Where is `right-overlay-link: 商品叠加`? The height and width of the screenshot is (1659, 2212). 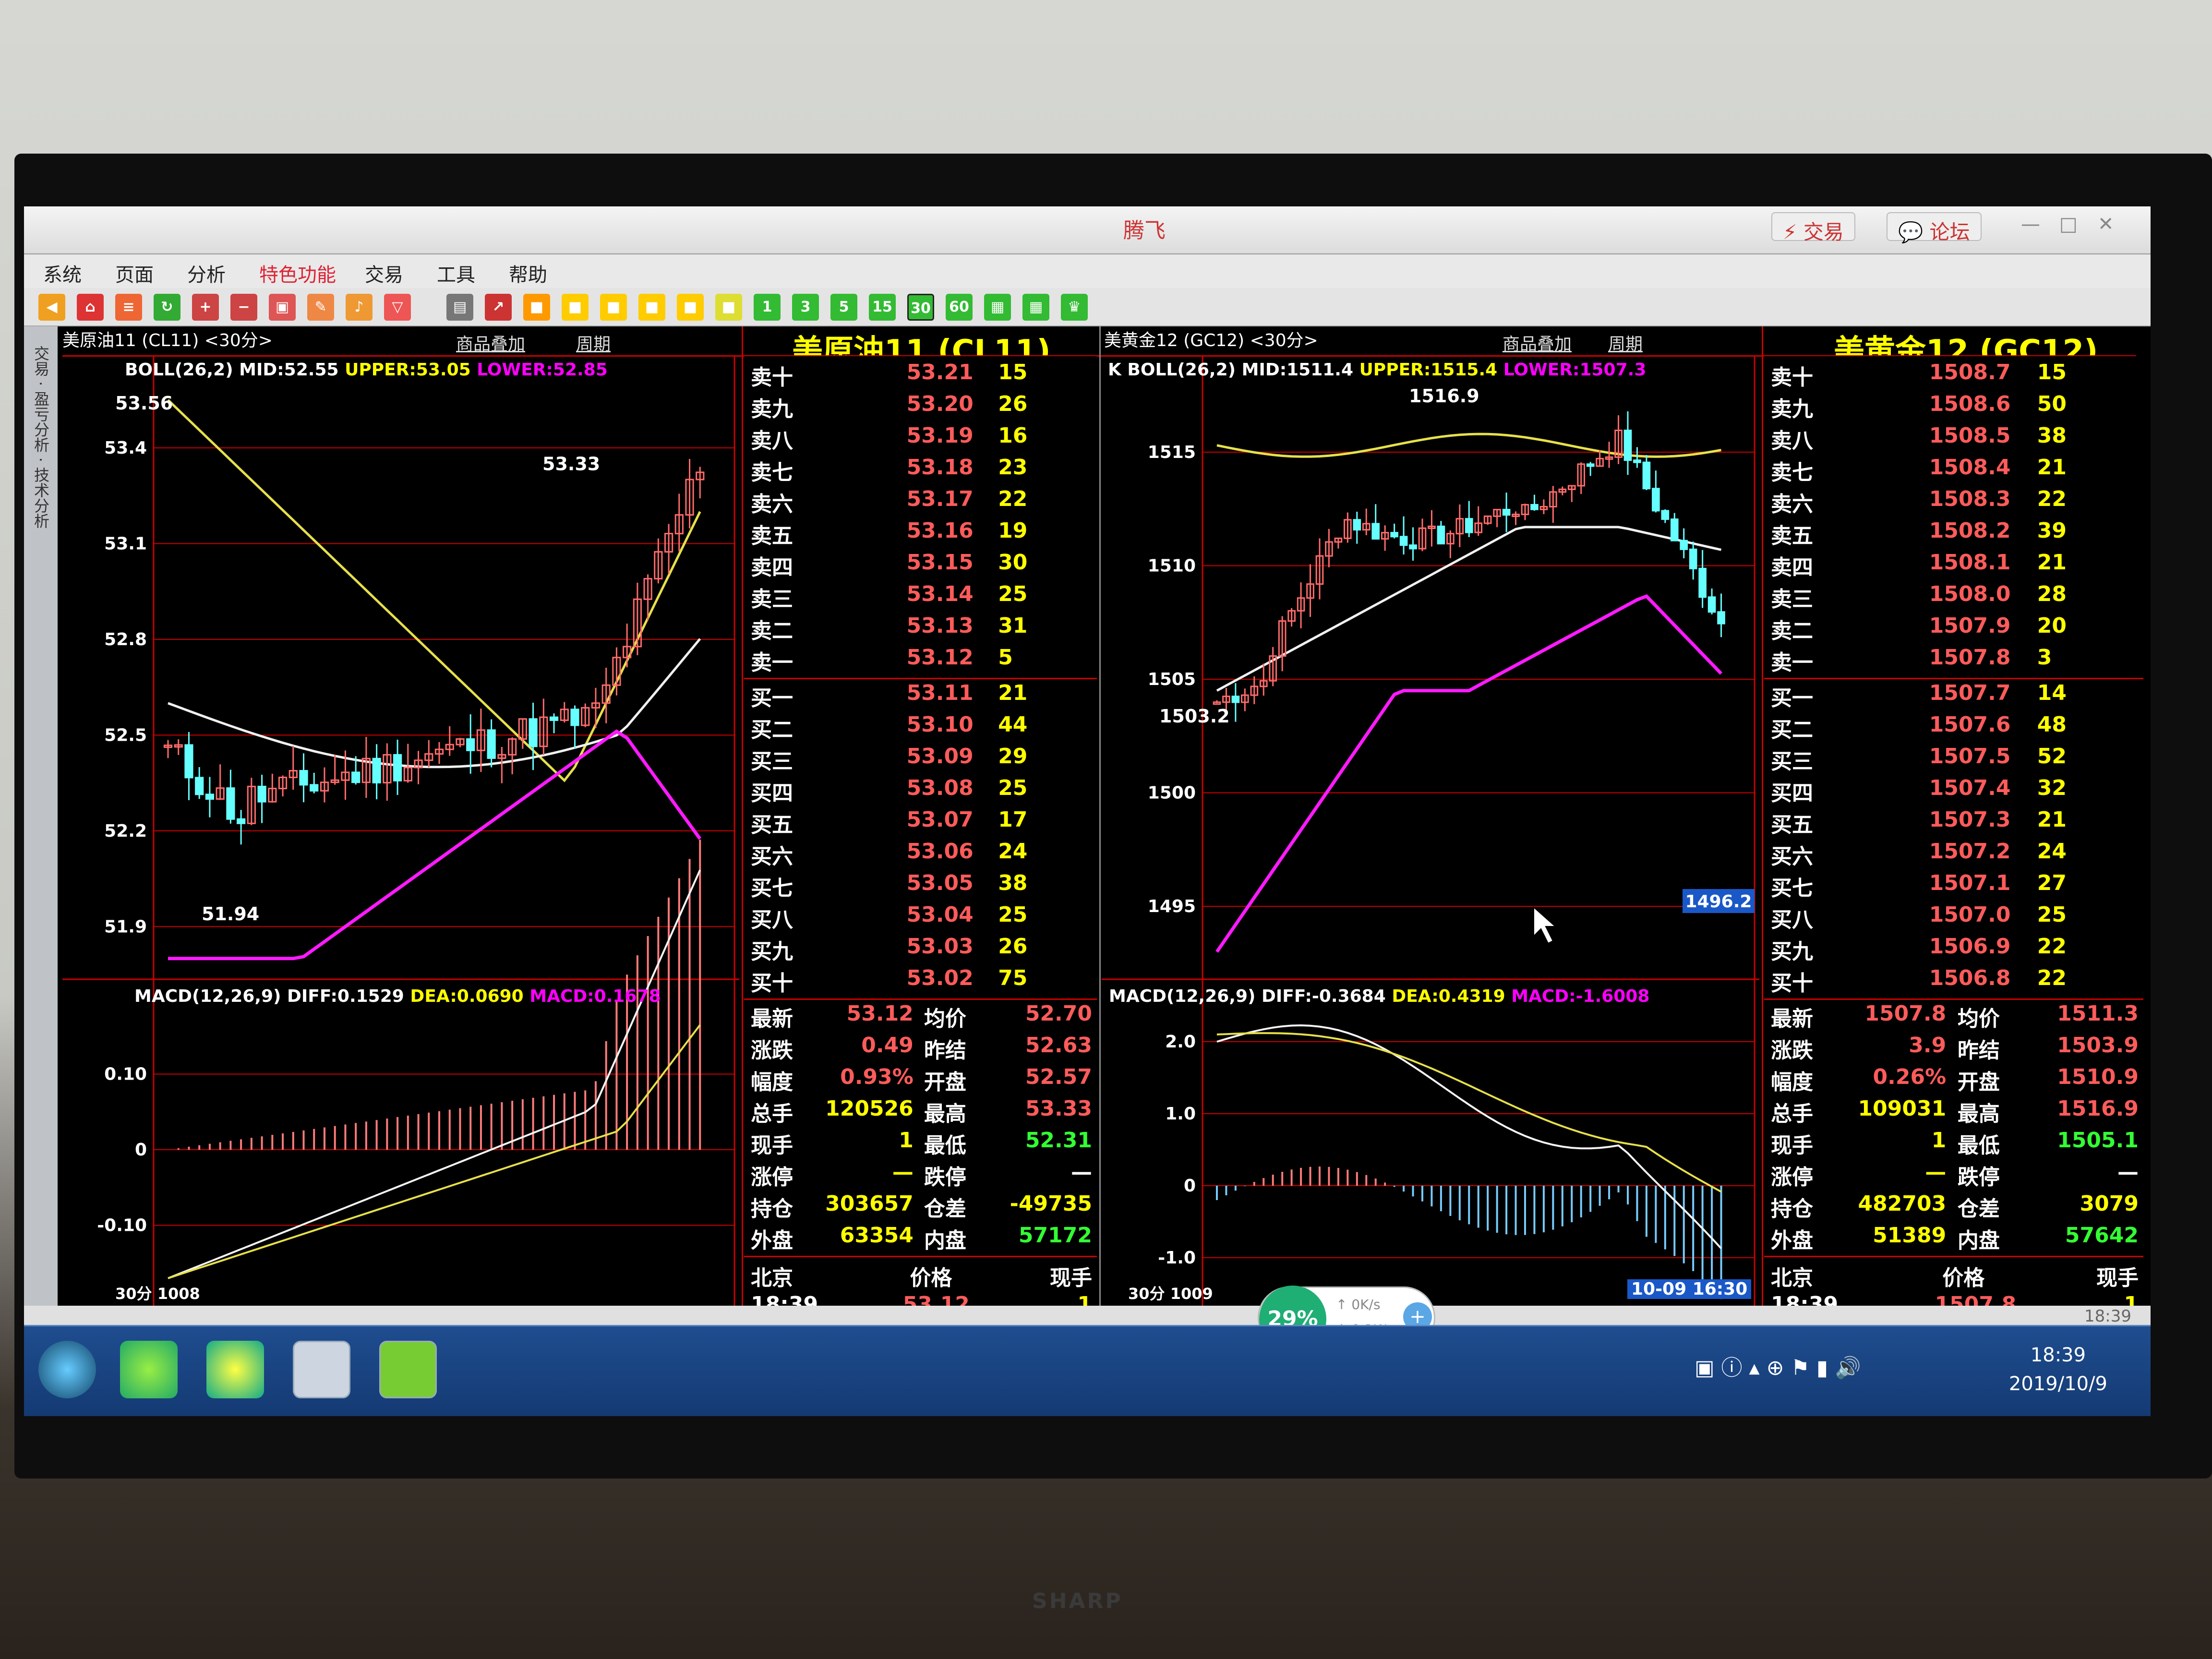 right-overlay-link: 商品叠加 is located at coordinates (1537, 342).